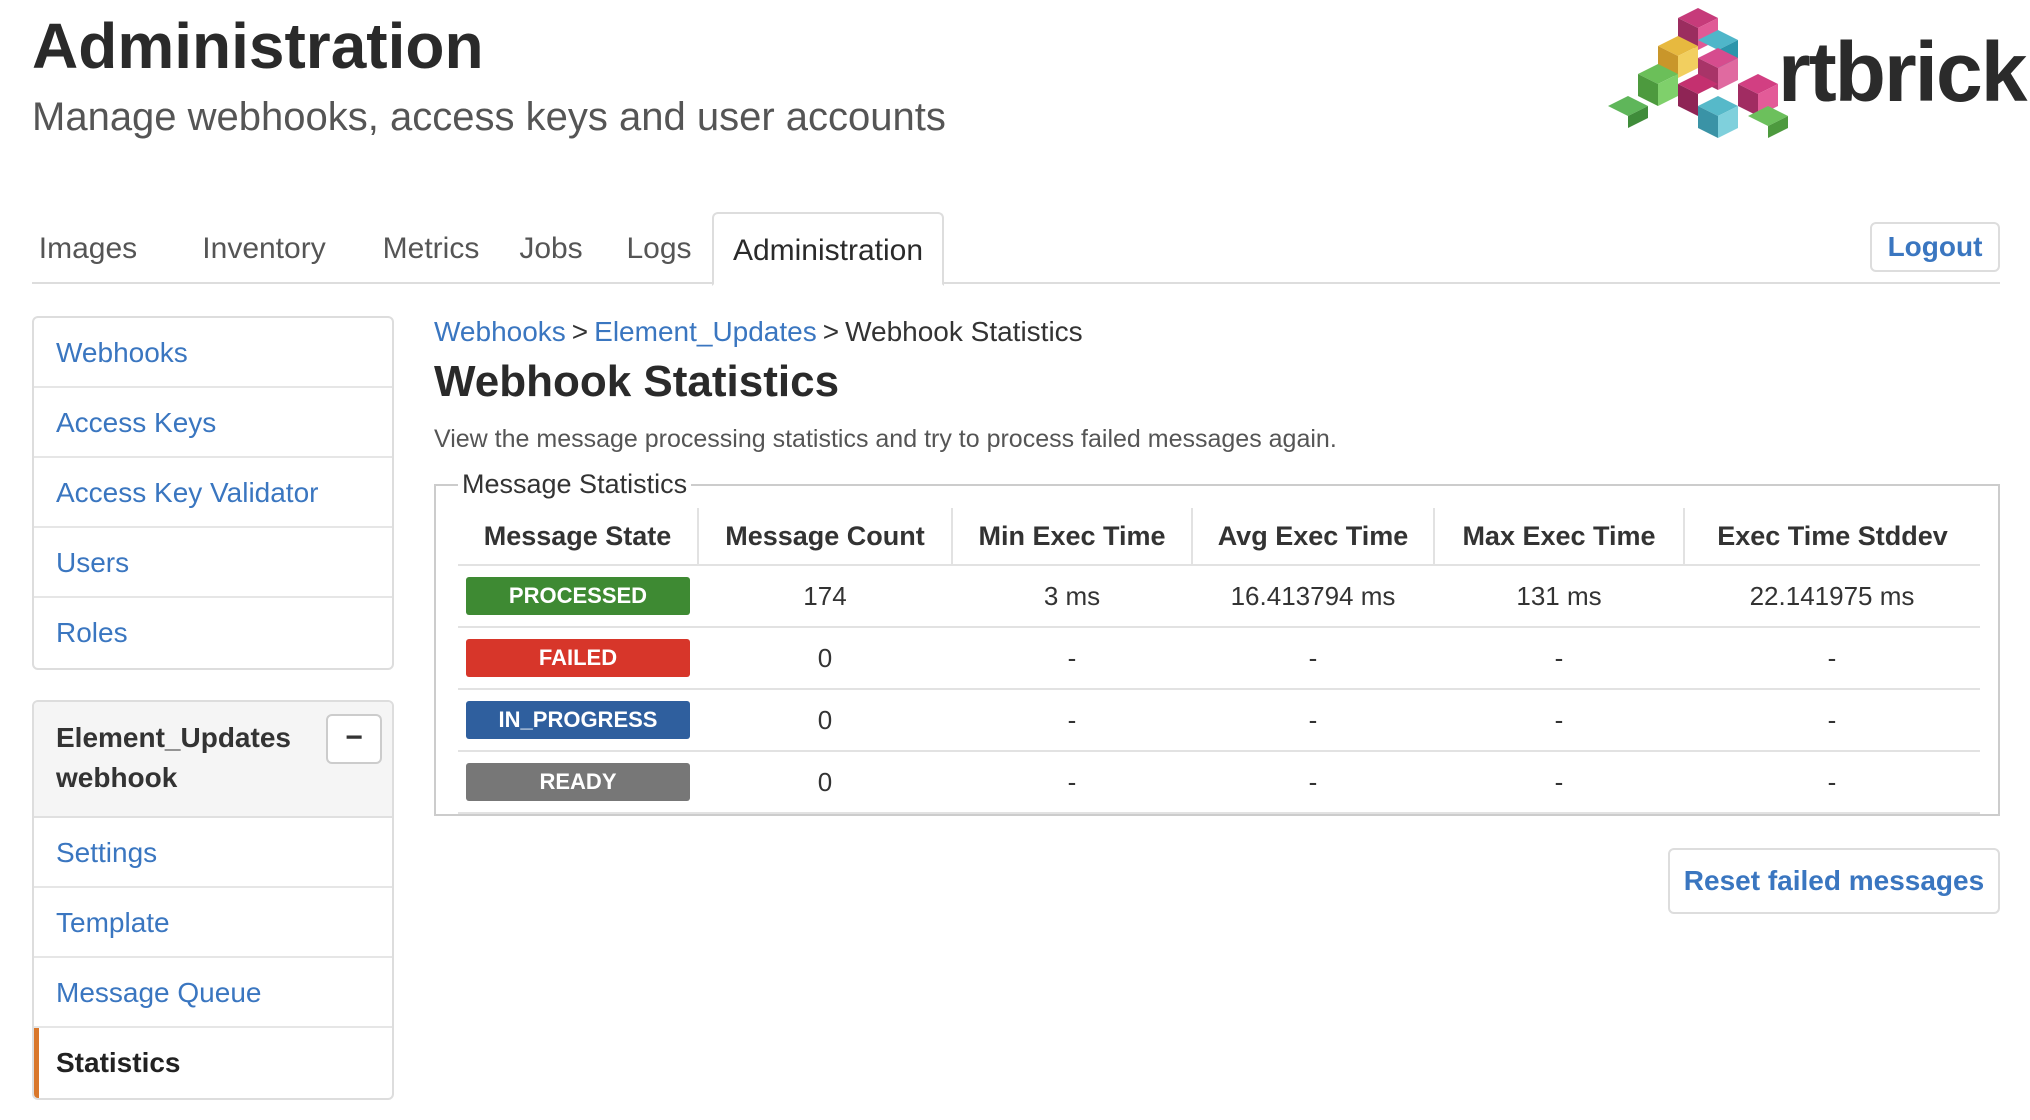 This screenshot has width=2030, height=1120. What do you see at coordinates (1902, 72) in the screenshot?
I see `logo-text: rtbrick` at bounding box center [1902, 72].